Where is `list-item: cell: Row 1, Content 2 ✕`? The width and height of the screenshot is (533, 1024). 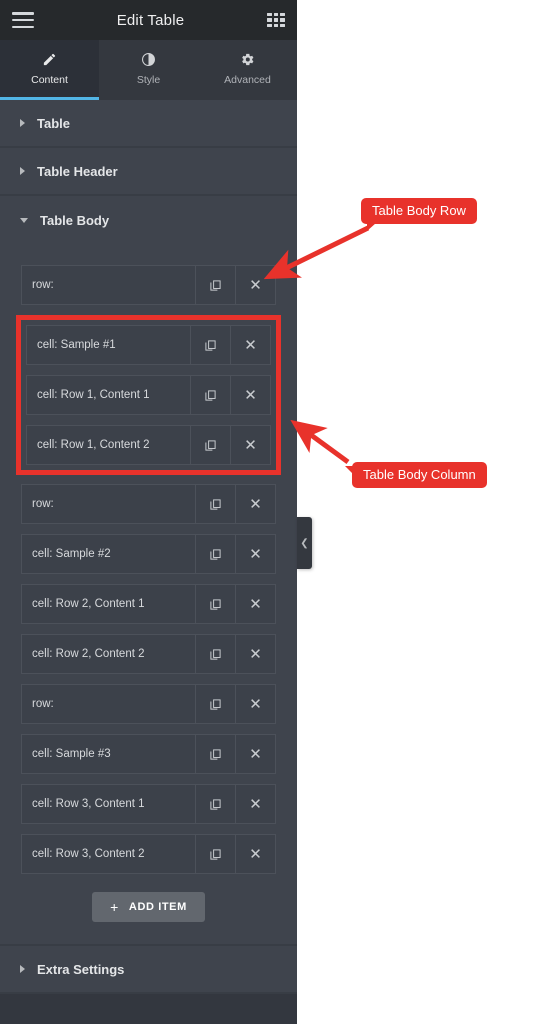 list-item: cell: Row 1, Content 2 ✕ is located at coordinates (148, 445).